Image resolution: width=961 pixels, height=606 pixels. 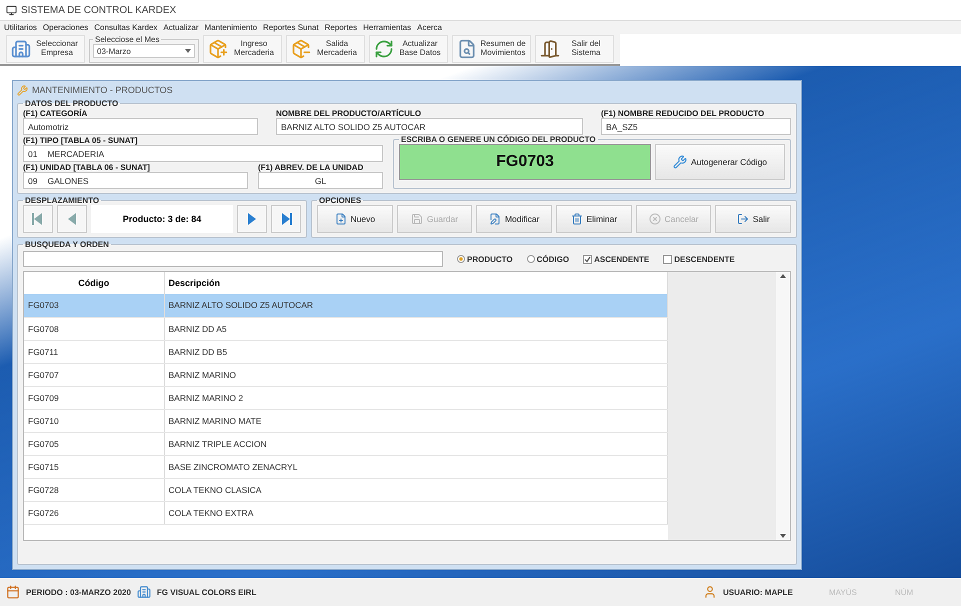 I want to click on table-row: FG0708 BARNIZ DD A5, so click(x=346, y=328).